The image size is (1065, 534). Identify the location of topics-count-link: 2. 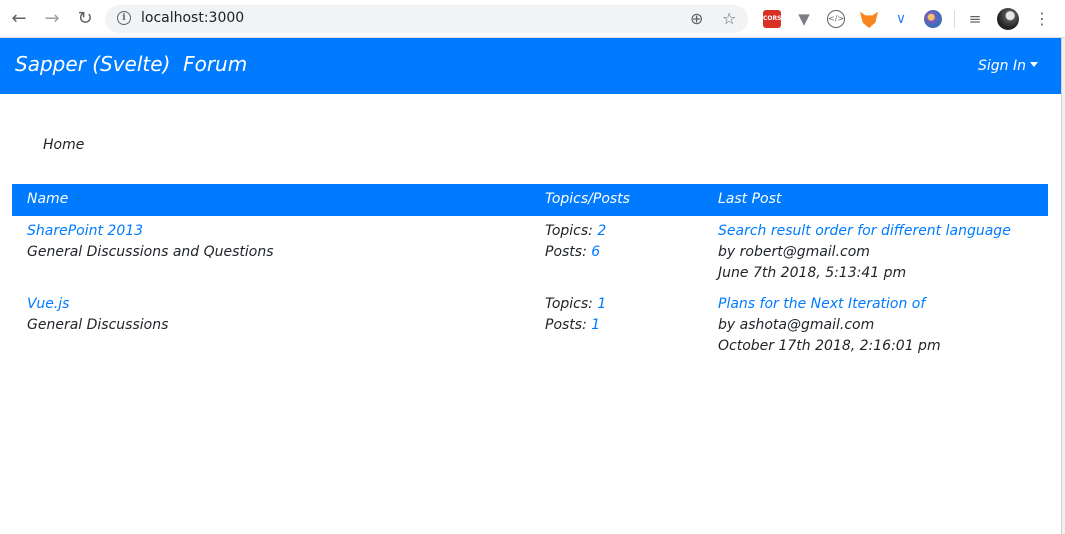
(601, 231).